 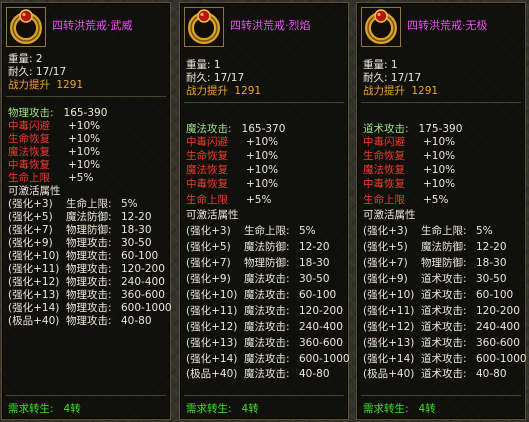 I want to click on enhance-row: (强化+10) 魔法攻击: 60-100, so click(x=261, y=295).